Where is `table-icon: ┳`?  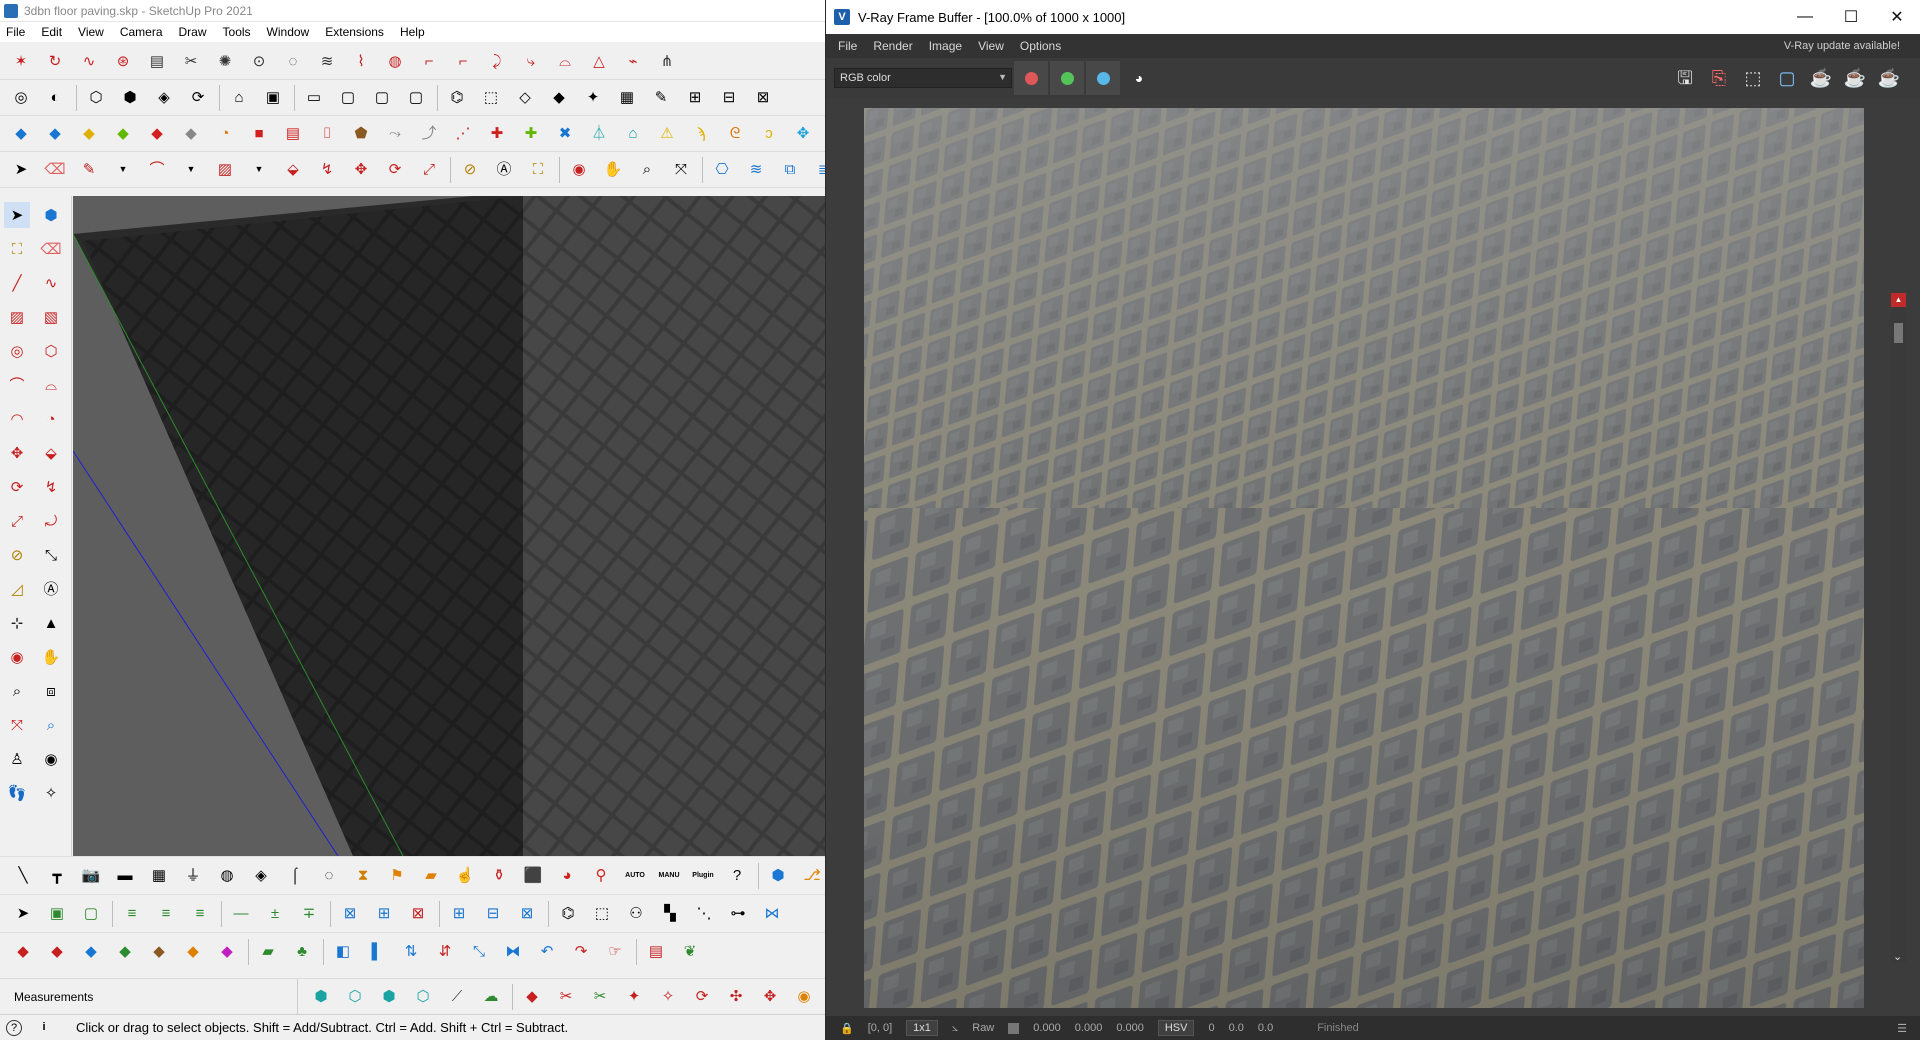 table-icon: ┳ is located at coordinates (57, 876).